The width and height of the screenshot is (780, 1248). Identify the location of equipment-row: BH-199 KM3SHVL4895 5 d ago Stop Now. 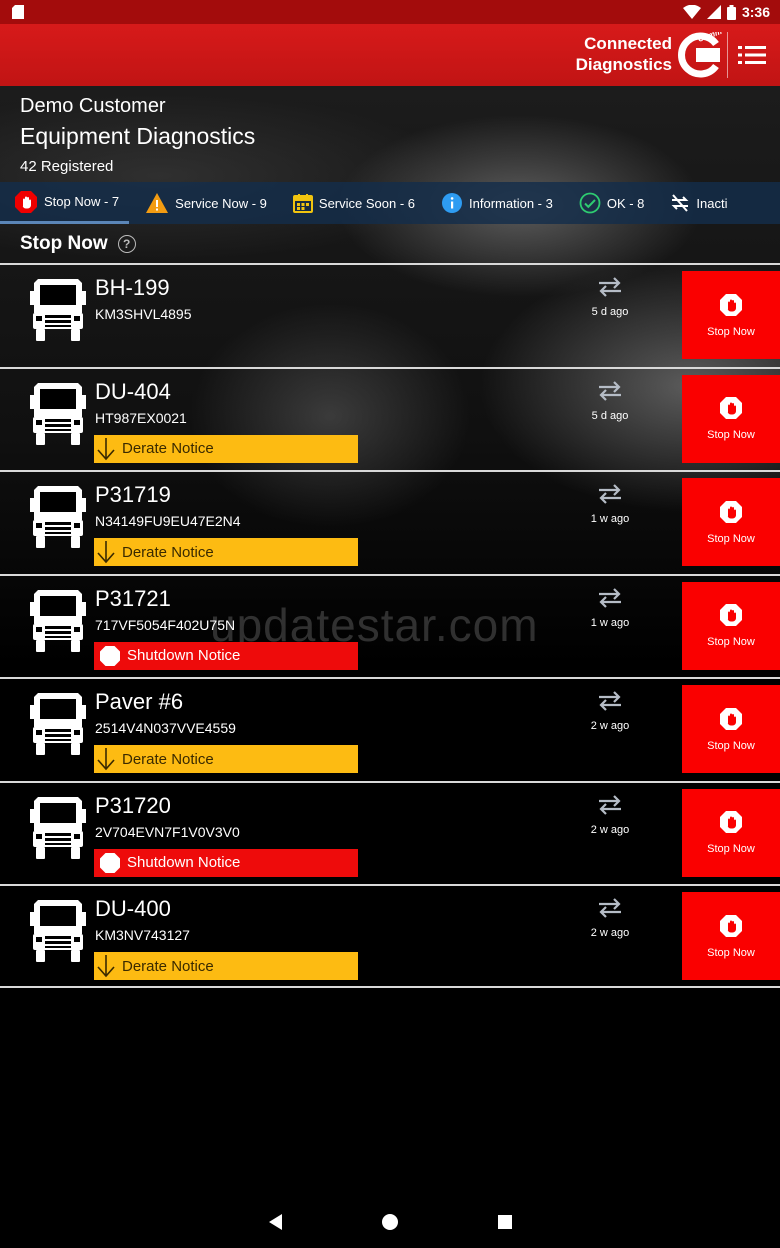
(390, 315).